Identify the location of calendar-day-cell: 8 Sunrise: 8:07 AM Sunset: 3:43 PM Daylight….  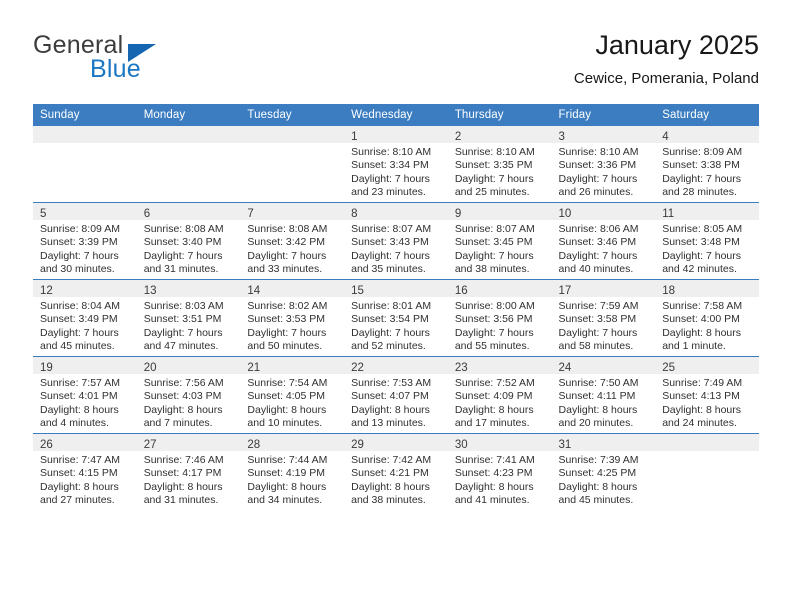
(396, 241).